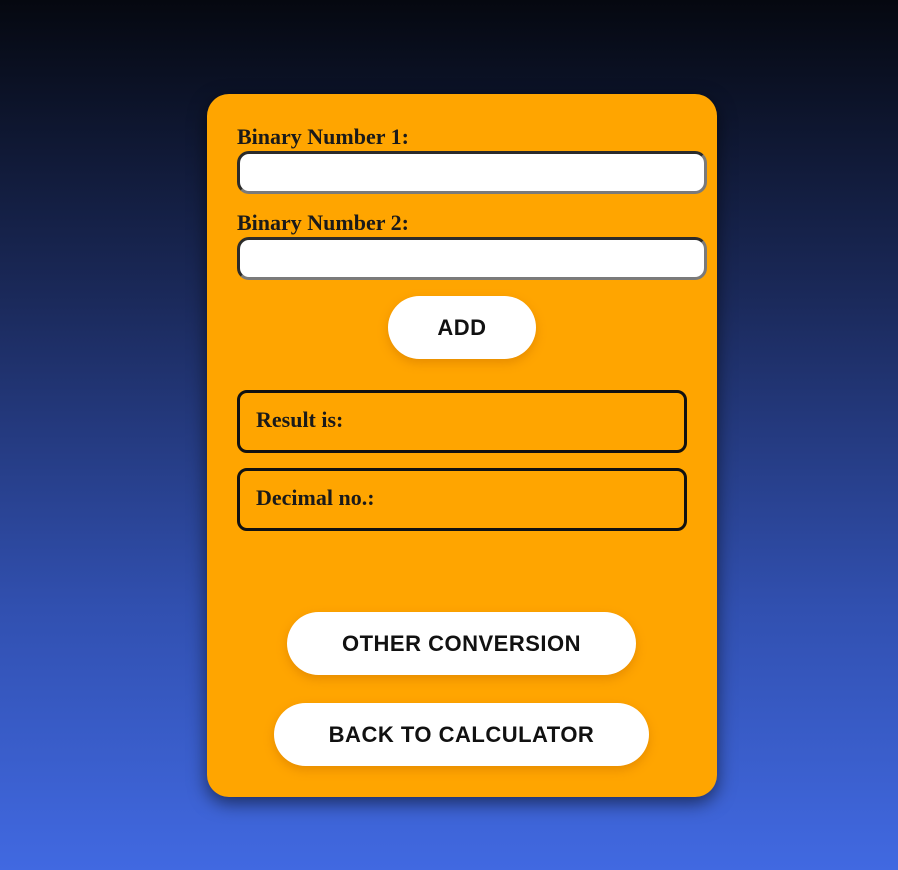  Describe the element at coordinates (462, 327) in the screenshot. I see `add-button: ADD` at that location.